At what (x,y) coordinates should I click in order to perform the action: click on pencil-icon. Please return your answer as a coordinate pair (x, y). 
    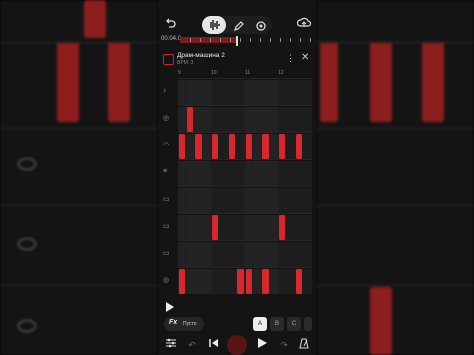
    Looking at the image, I should click on (239, 28).